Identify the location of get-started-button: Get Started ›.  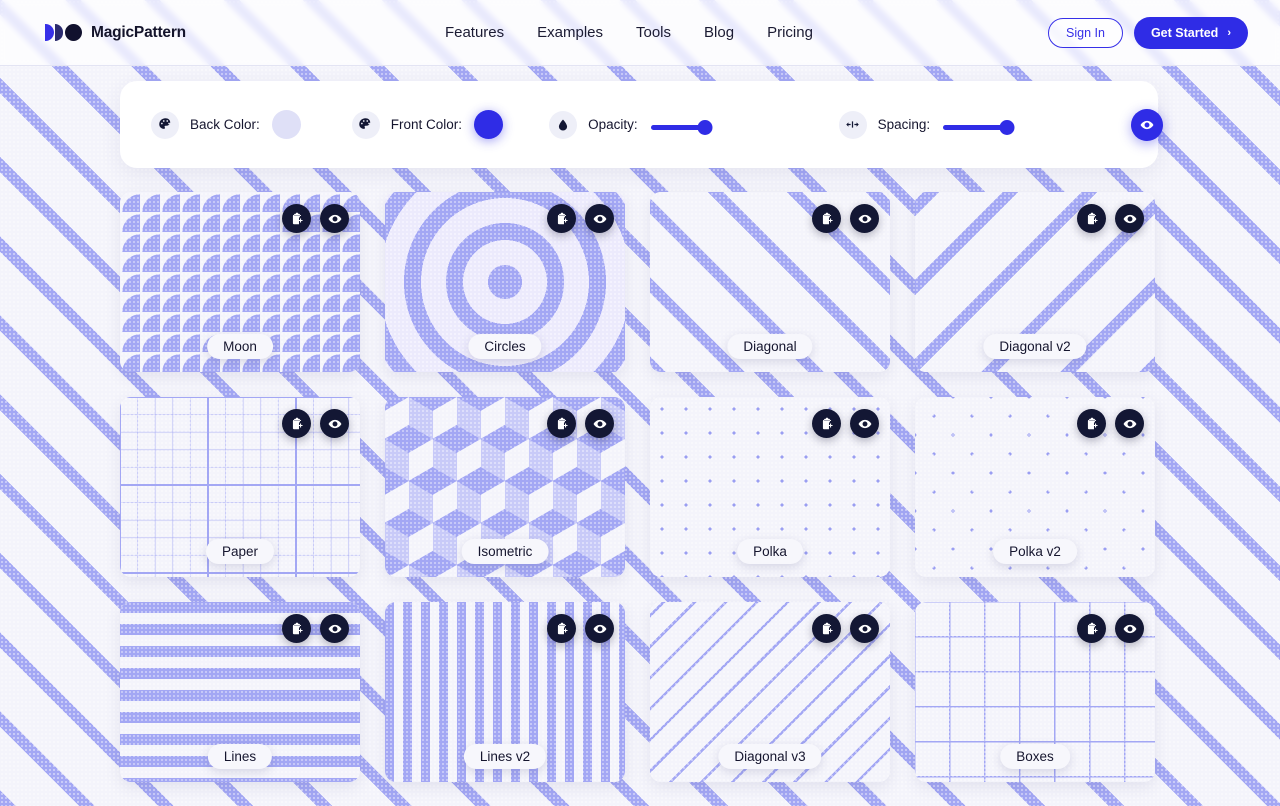
(1190, 32).